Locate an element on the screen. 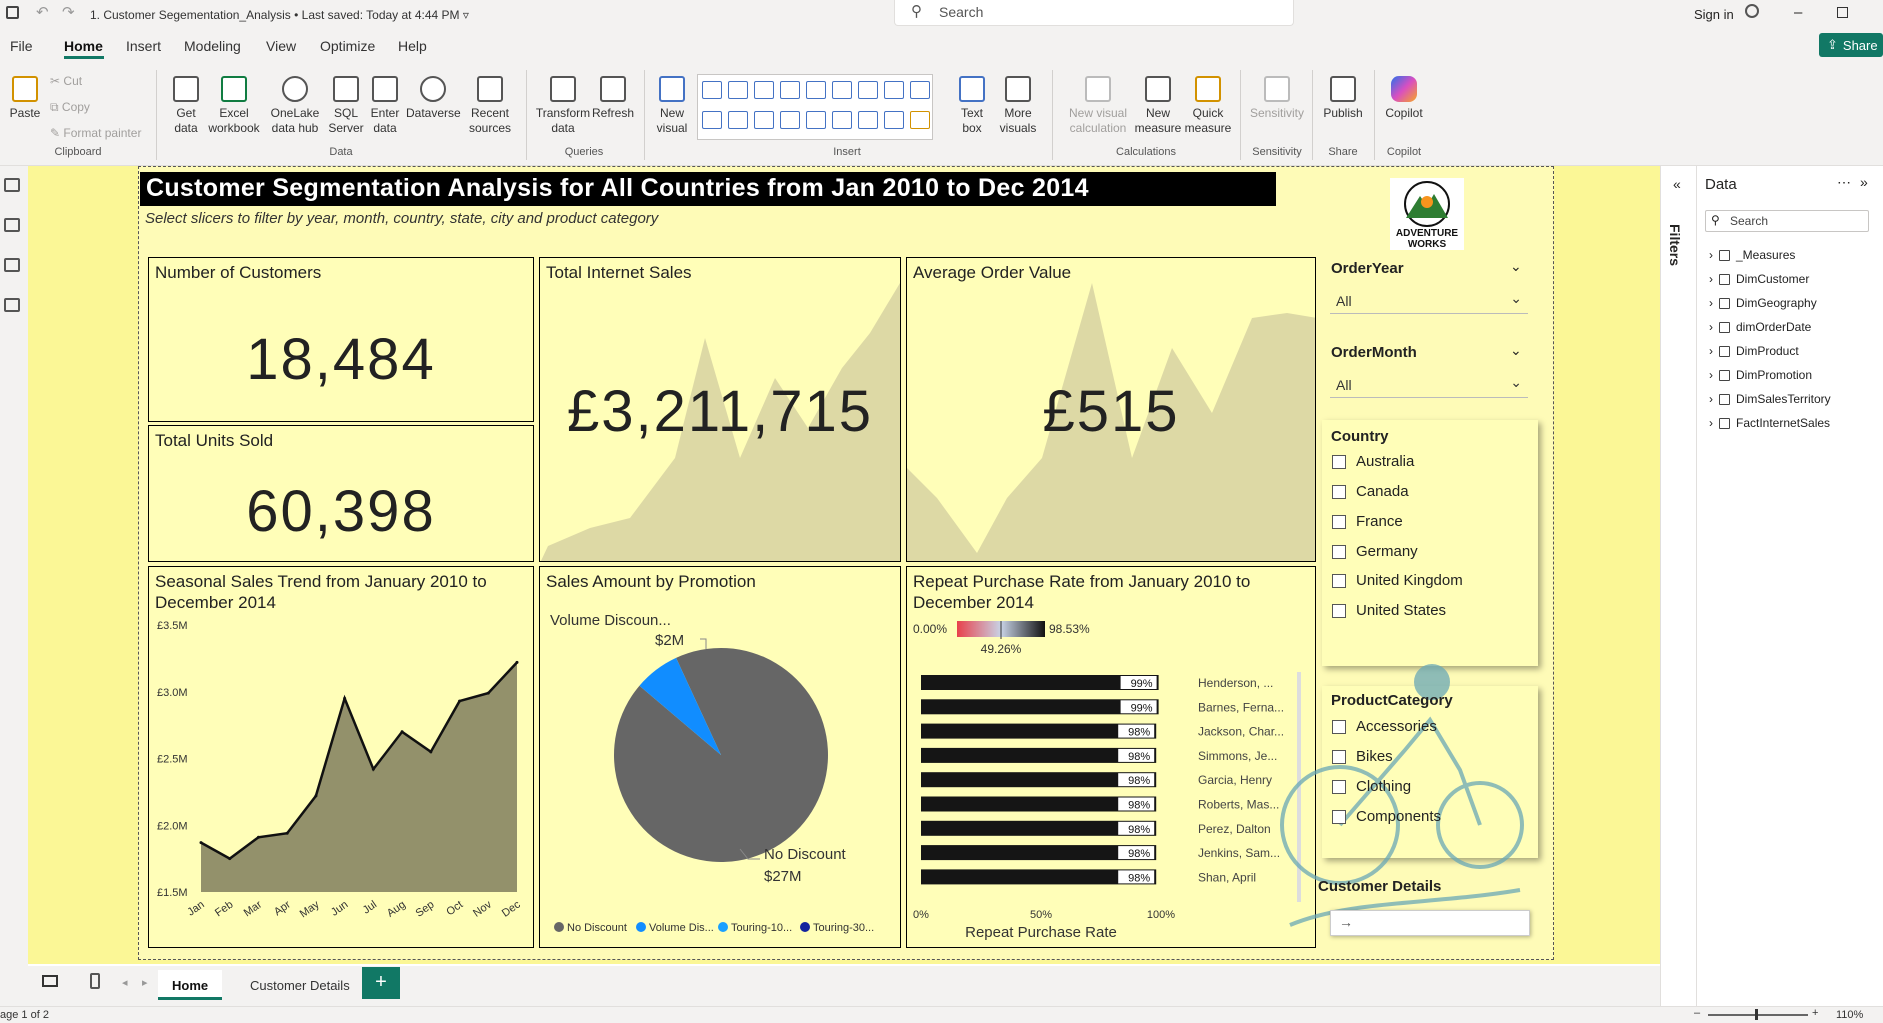  category-option-clothing: Clothing is located at coordinates (1371, 786).